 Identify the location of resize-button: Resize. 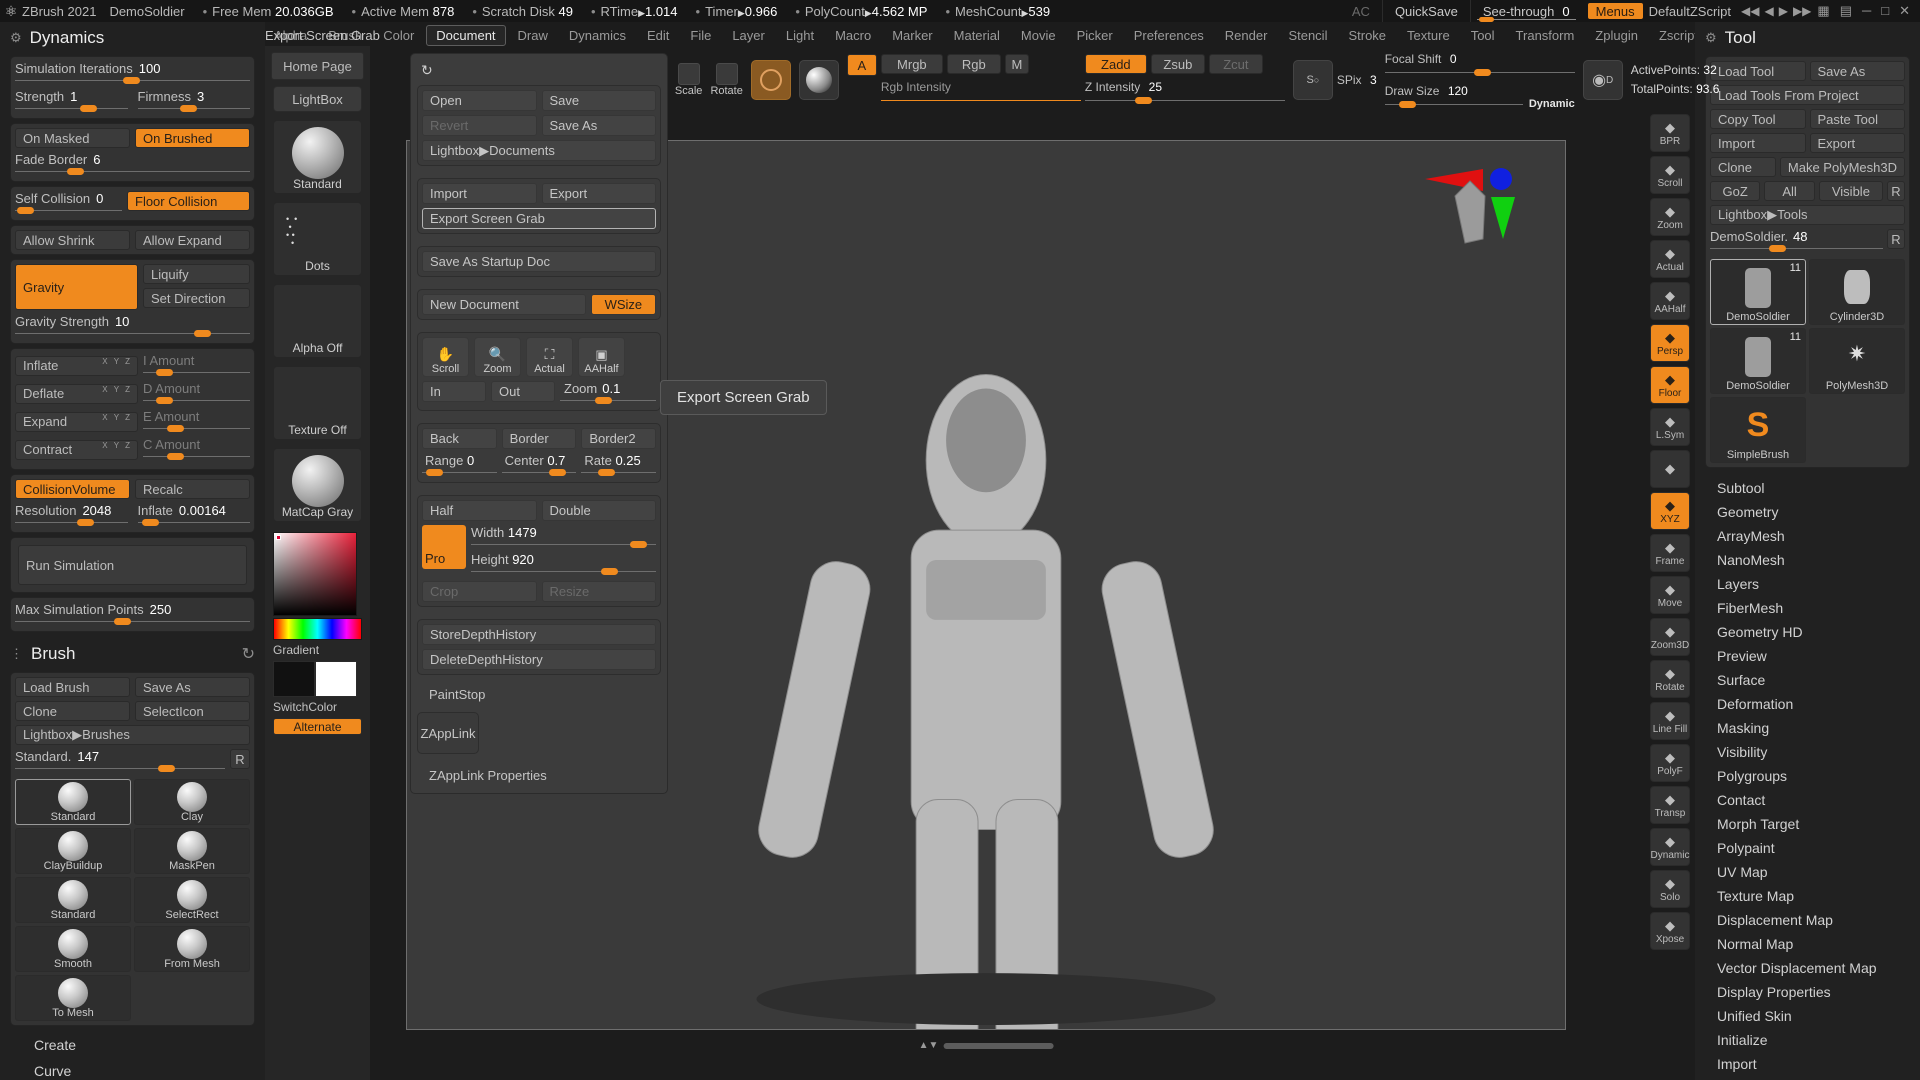
(598, 591).